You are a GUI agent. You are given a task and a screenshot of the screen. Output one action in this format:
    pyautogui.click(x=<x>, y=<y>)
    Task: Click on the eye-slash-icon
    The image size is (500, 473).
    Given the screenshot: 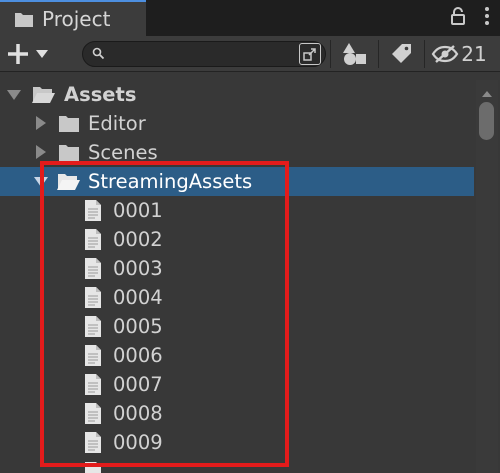 What is the action you would take?
    pyautogui.click(x=445, y=54)
    